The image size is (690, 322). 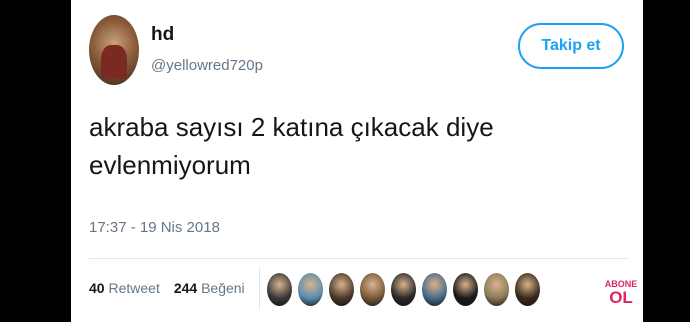 What do you see at coordinates (167, 288) in the screenshot?
I see `tweet-stats: 40 Retweet 244 Beğeni` at bounding box center [167, 288].